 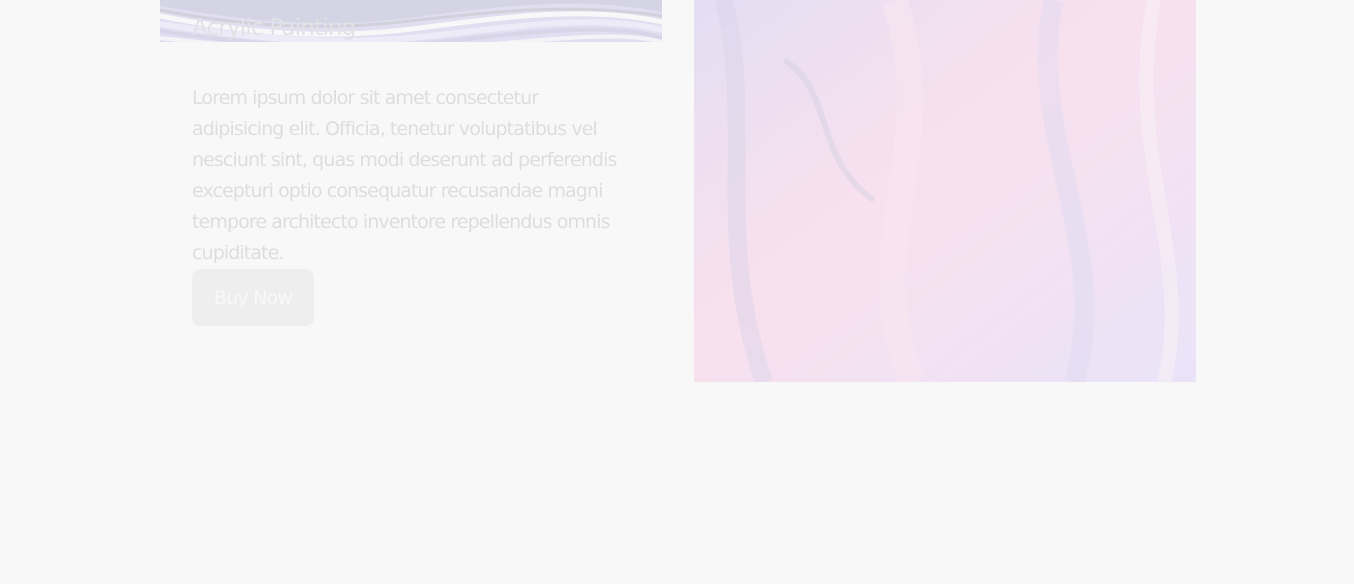 I want to click on buy-now-button: Buy Now, so click(x=253, y=297).